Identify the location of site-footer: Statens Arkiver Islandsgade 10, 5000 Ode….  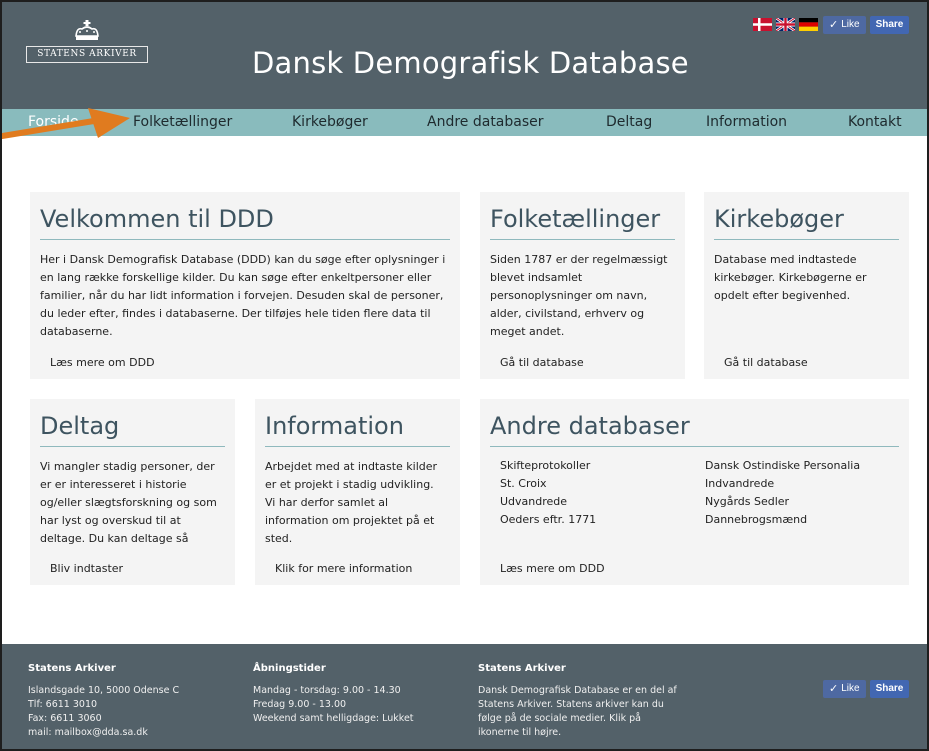
(464, 696).